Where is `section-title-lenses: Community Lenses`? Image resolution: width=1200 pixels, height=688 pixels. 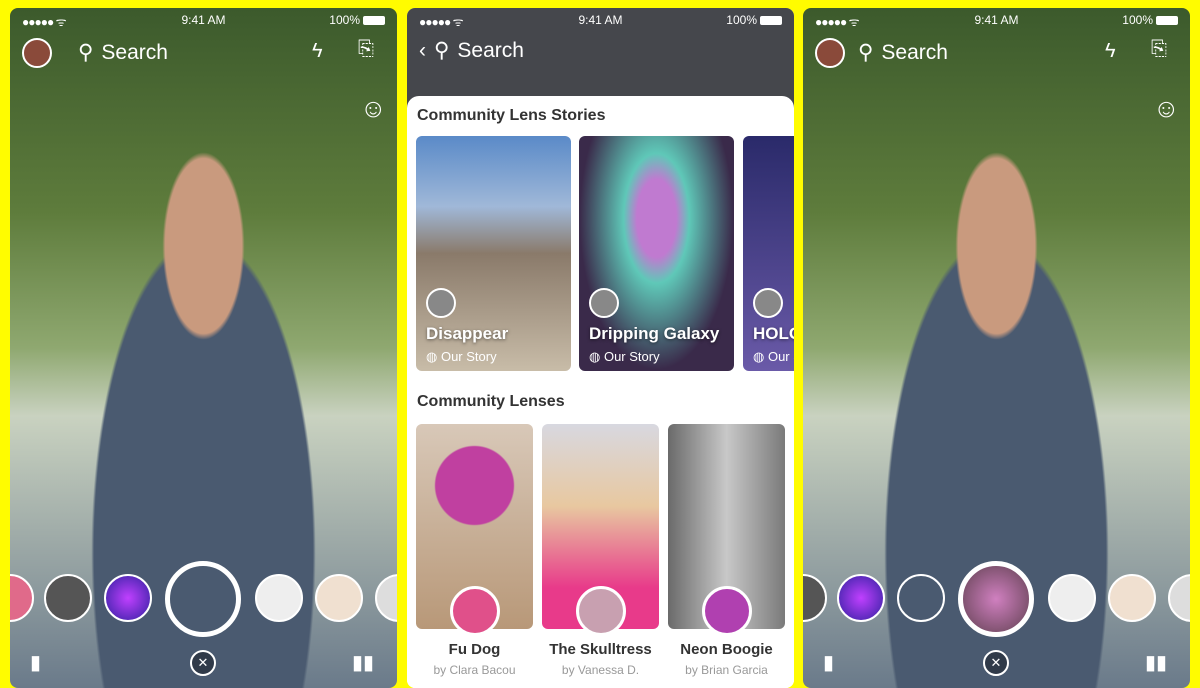 section-title-lenses: Community Lenses is located at coordinates (491, 401).